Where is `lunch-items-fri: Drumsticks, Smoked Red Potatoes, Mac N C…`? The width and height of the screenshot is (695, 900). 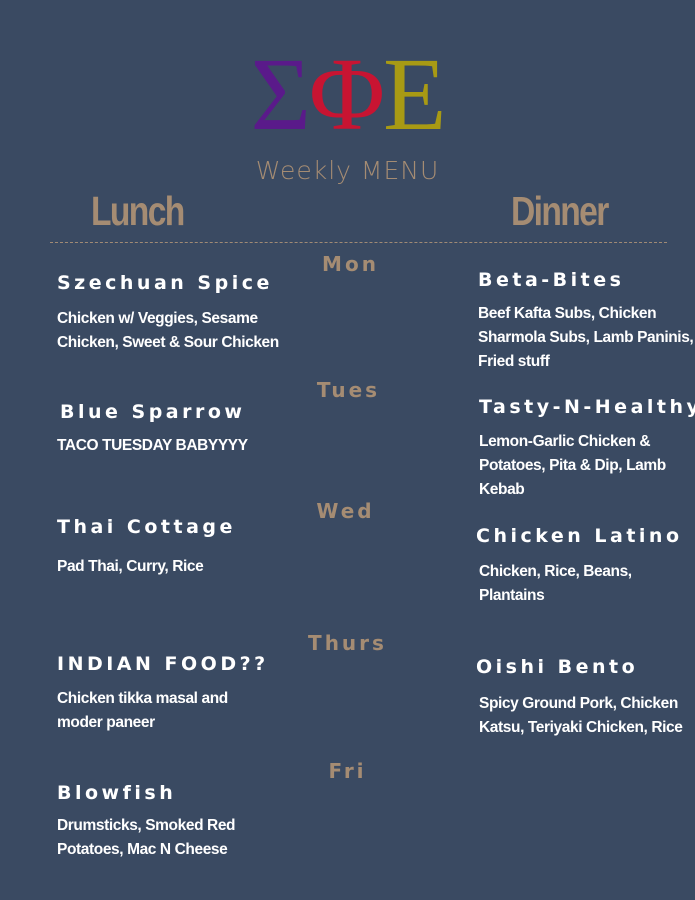 lunch-items-fri: Drumsticks, Smoked Red Potatoes, Mac N C… is located at coordinates (146, 838).